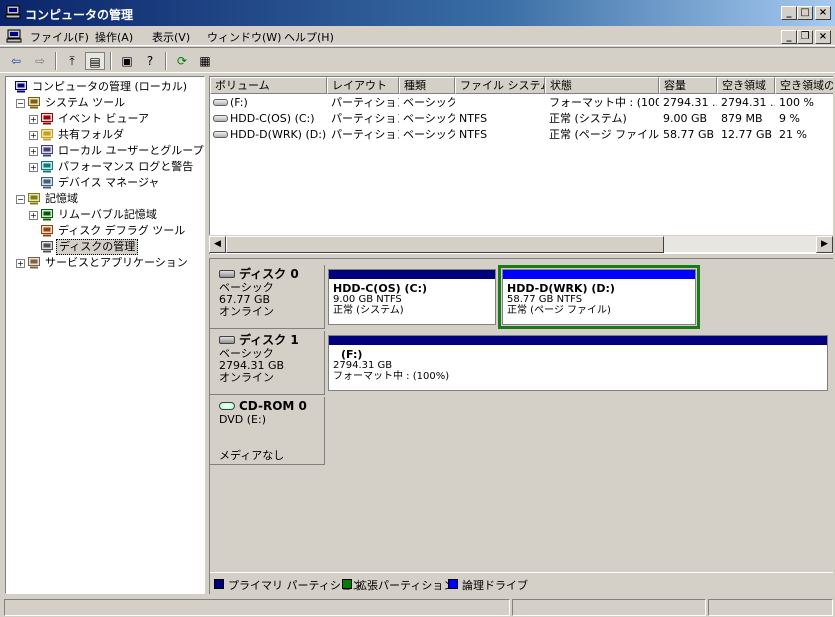 The height and width of the screenshot is (617, 835). Describe the element at coordinates (445, 244) in the screenshot. I see `scroll-thumb` at that location.